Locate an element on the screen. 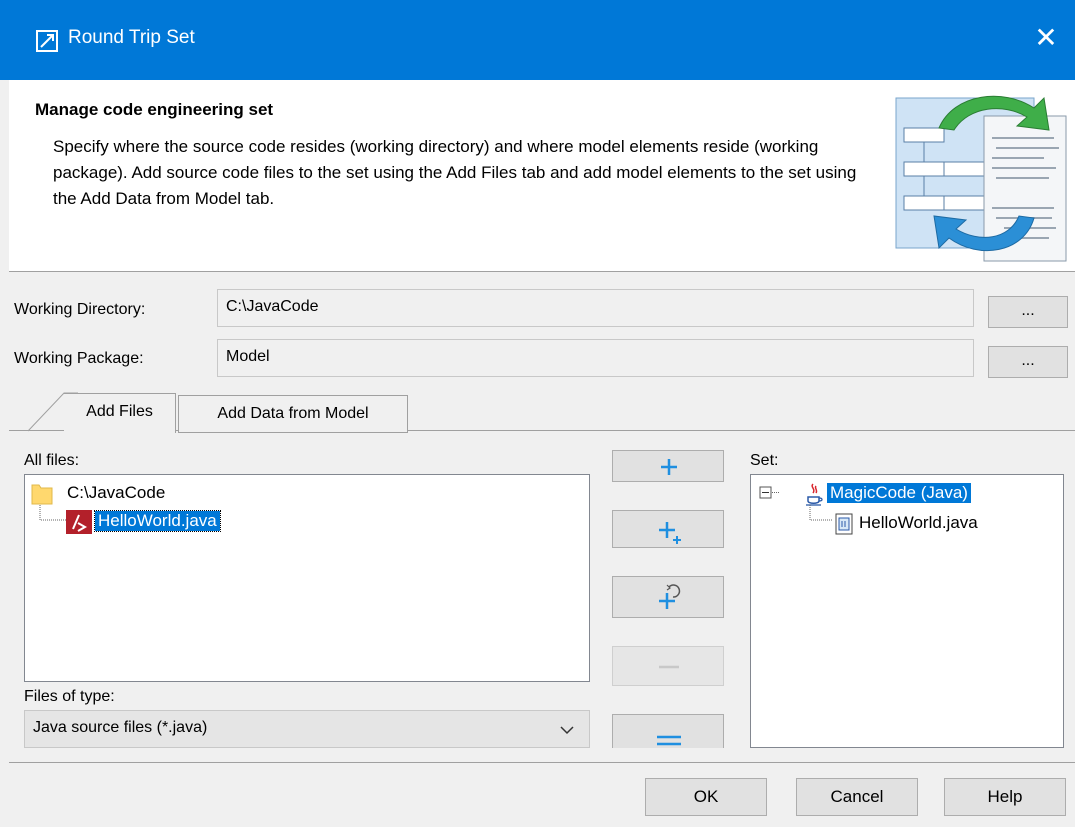 This screenshot has height=827, width=1075. chevron-down-icon is located at coordinates (567, 730).